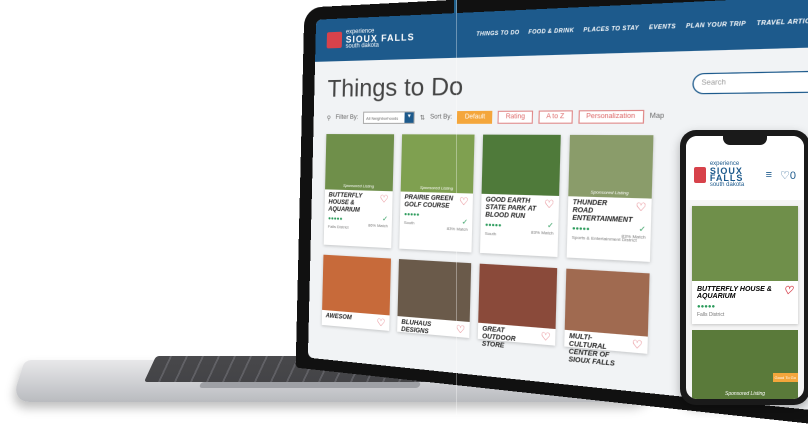 The image size is (808, 433). I want to click on nav-link-plan-your-trip: PLAN YOUR TRIP, so click(716, 25).